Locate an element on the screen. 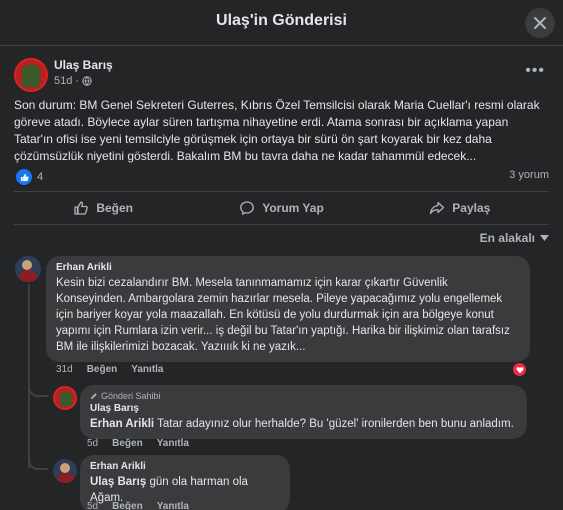  dialog-header: Ulaş'in Gönderisi is located at coordinates (281, 23).